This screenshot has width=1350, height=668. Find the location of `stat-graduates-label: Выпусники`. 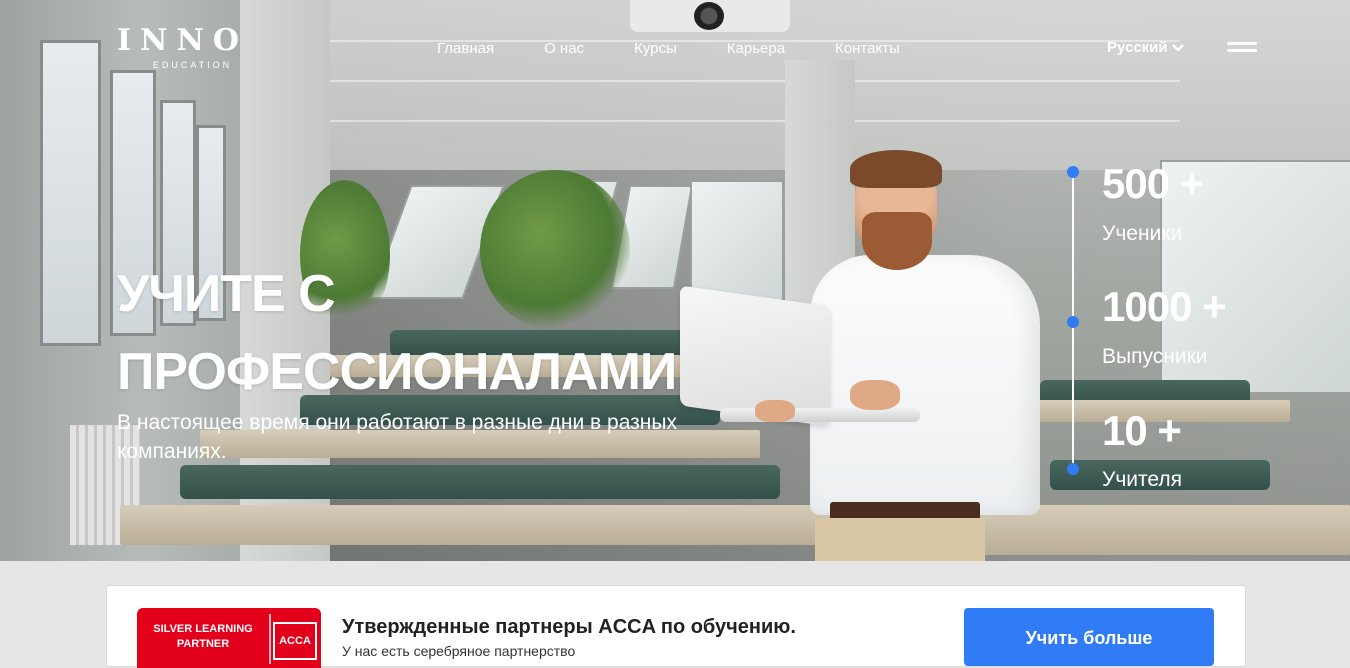

stat-graduates-label: Выпусники is located at coordinates (1155, 356).